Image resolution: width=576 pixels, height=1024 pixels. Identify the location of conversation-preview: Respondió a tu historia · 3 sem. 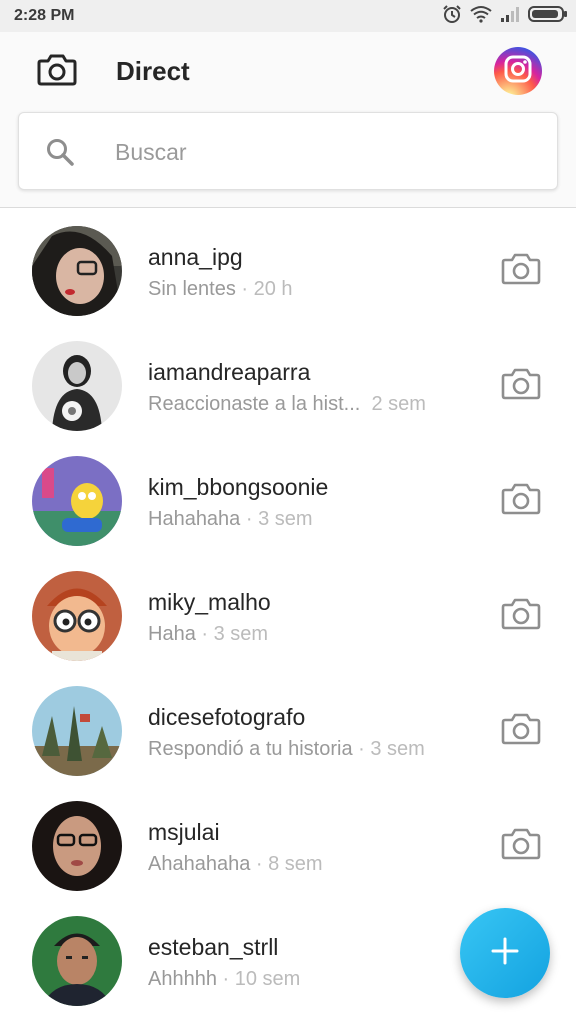
(286, 749).